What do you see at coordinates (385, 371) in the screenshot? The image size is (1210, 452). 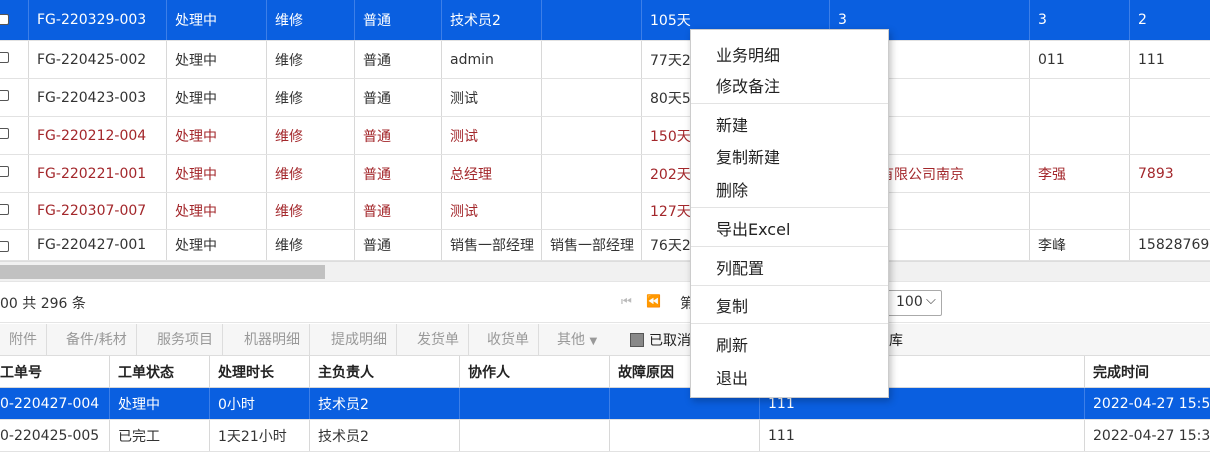 I see `col-owner: 主负责人` at bounding box center [385, 371].